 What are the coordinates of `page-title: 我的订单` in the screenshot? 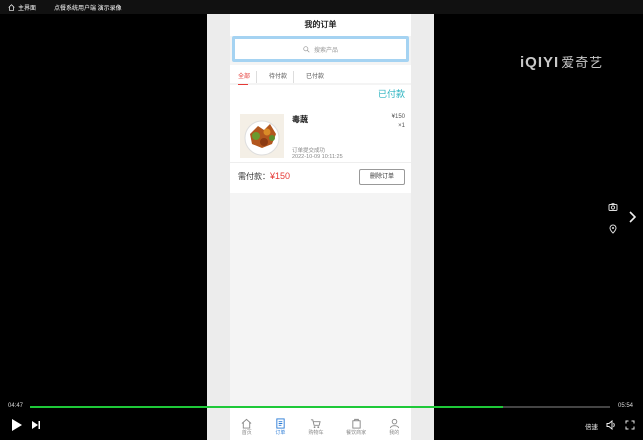 It's located at (320, 25).